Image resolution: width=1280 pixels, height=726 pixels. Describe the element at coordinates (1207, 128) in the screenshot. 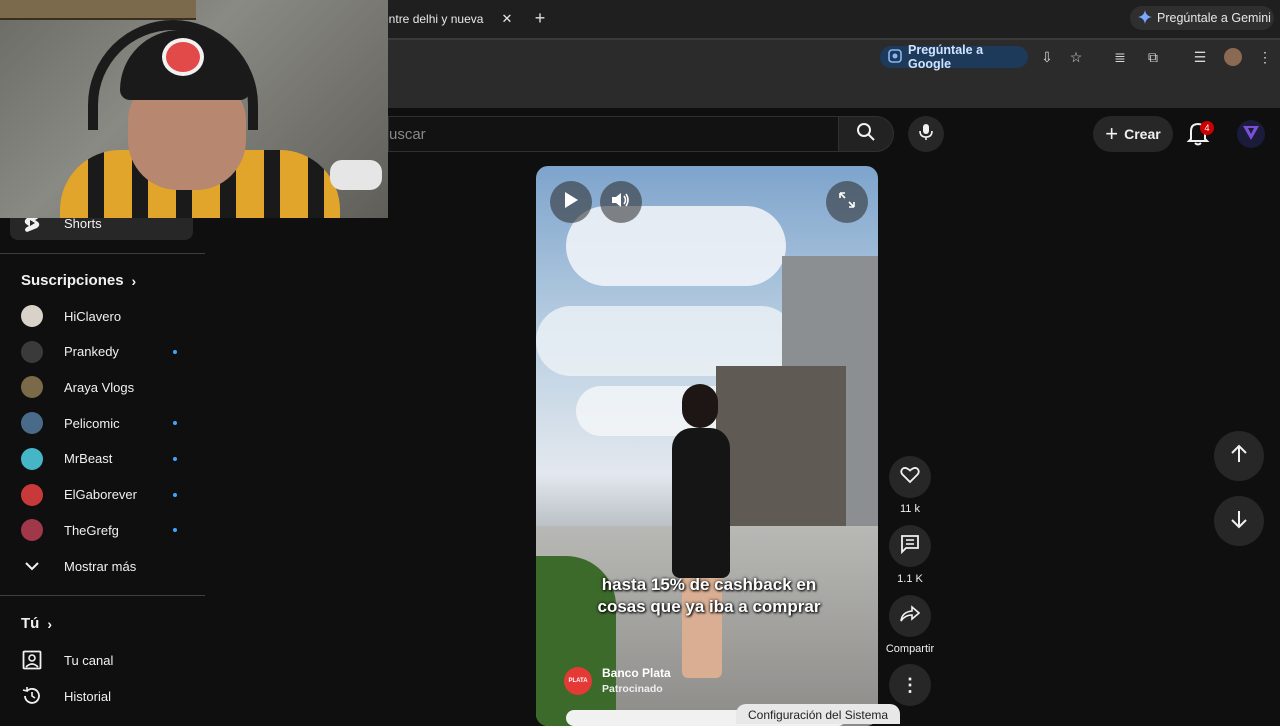

I see `notification-badge: 4` at that location.